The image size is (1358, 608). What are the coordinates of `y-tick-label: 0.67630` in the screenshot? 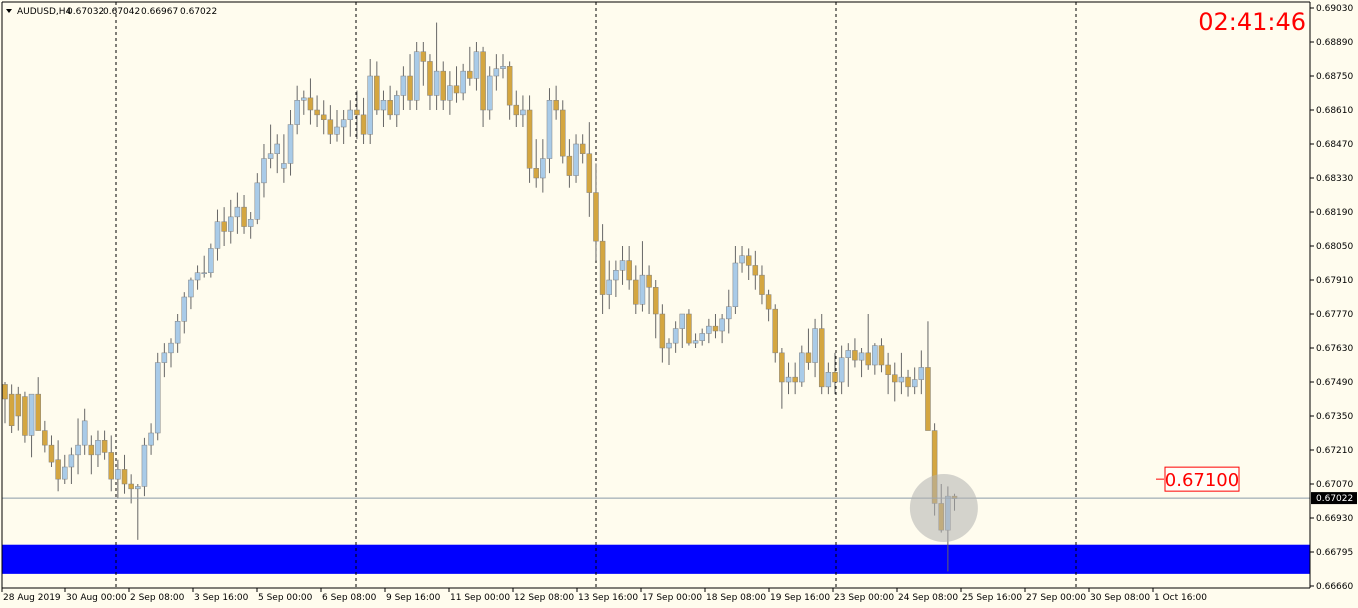 It's located at (1334, 349).